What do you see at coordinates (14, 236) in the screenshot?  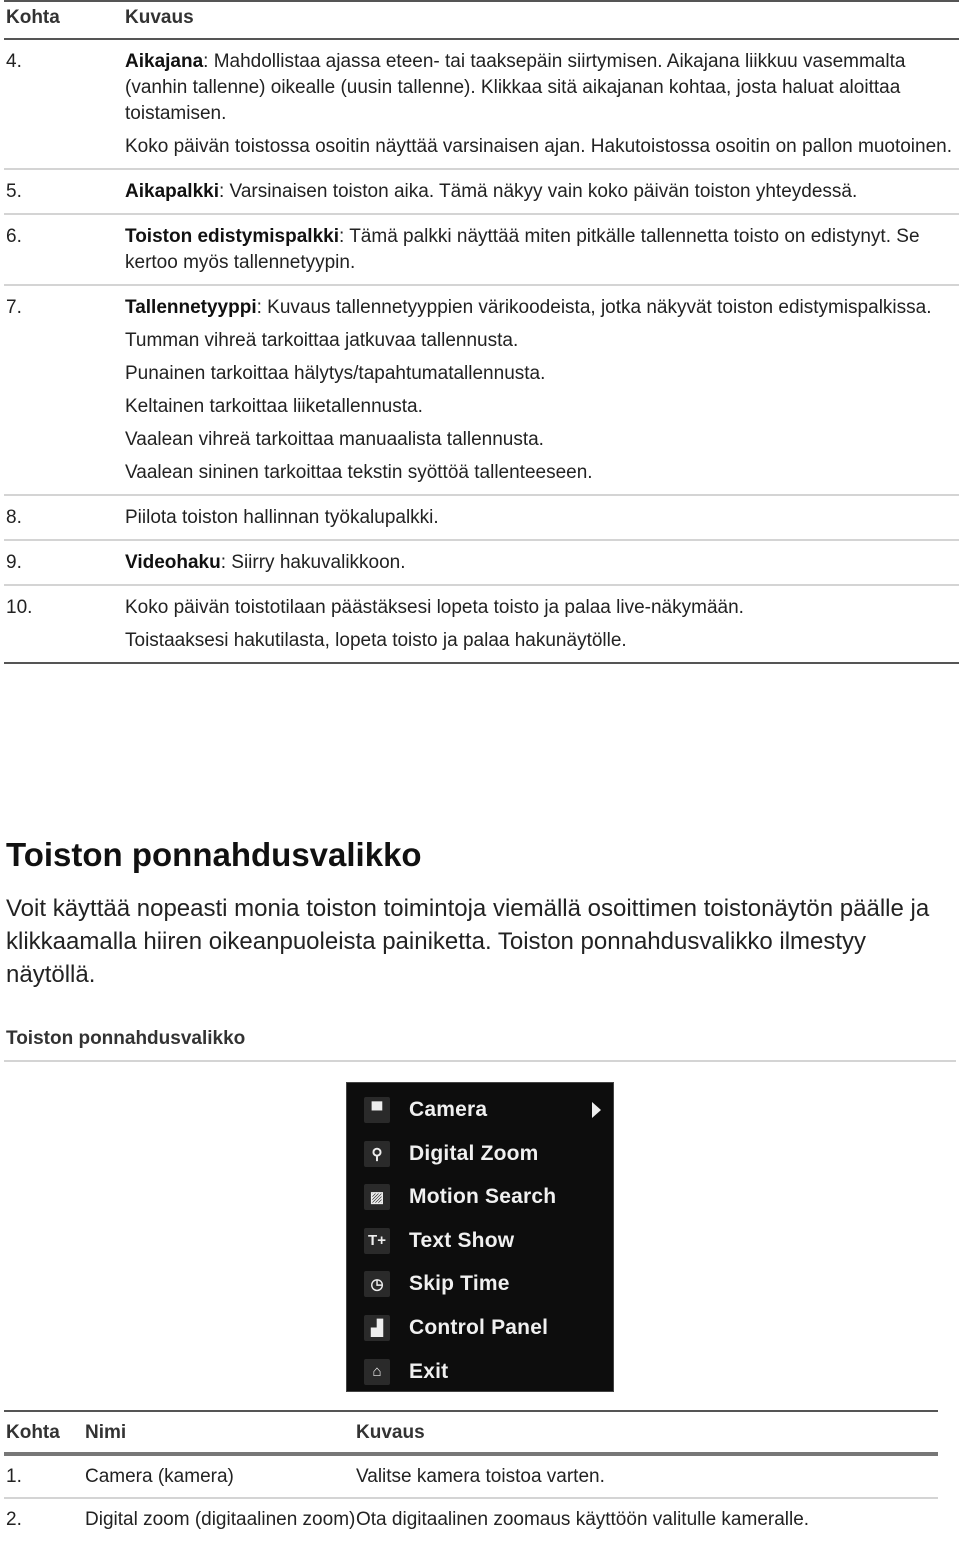 I see `row-number: 6.` at bounding box center [14, 236].